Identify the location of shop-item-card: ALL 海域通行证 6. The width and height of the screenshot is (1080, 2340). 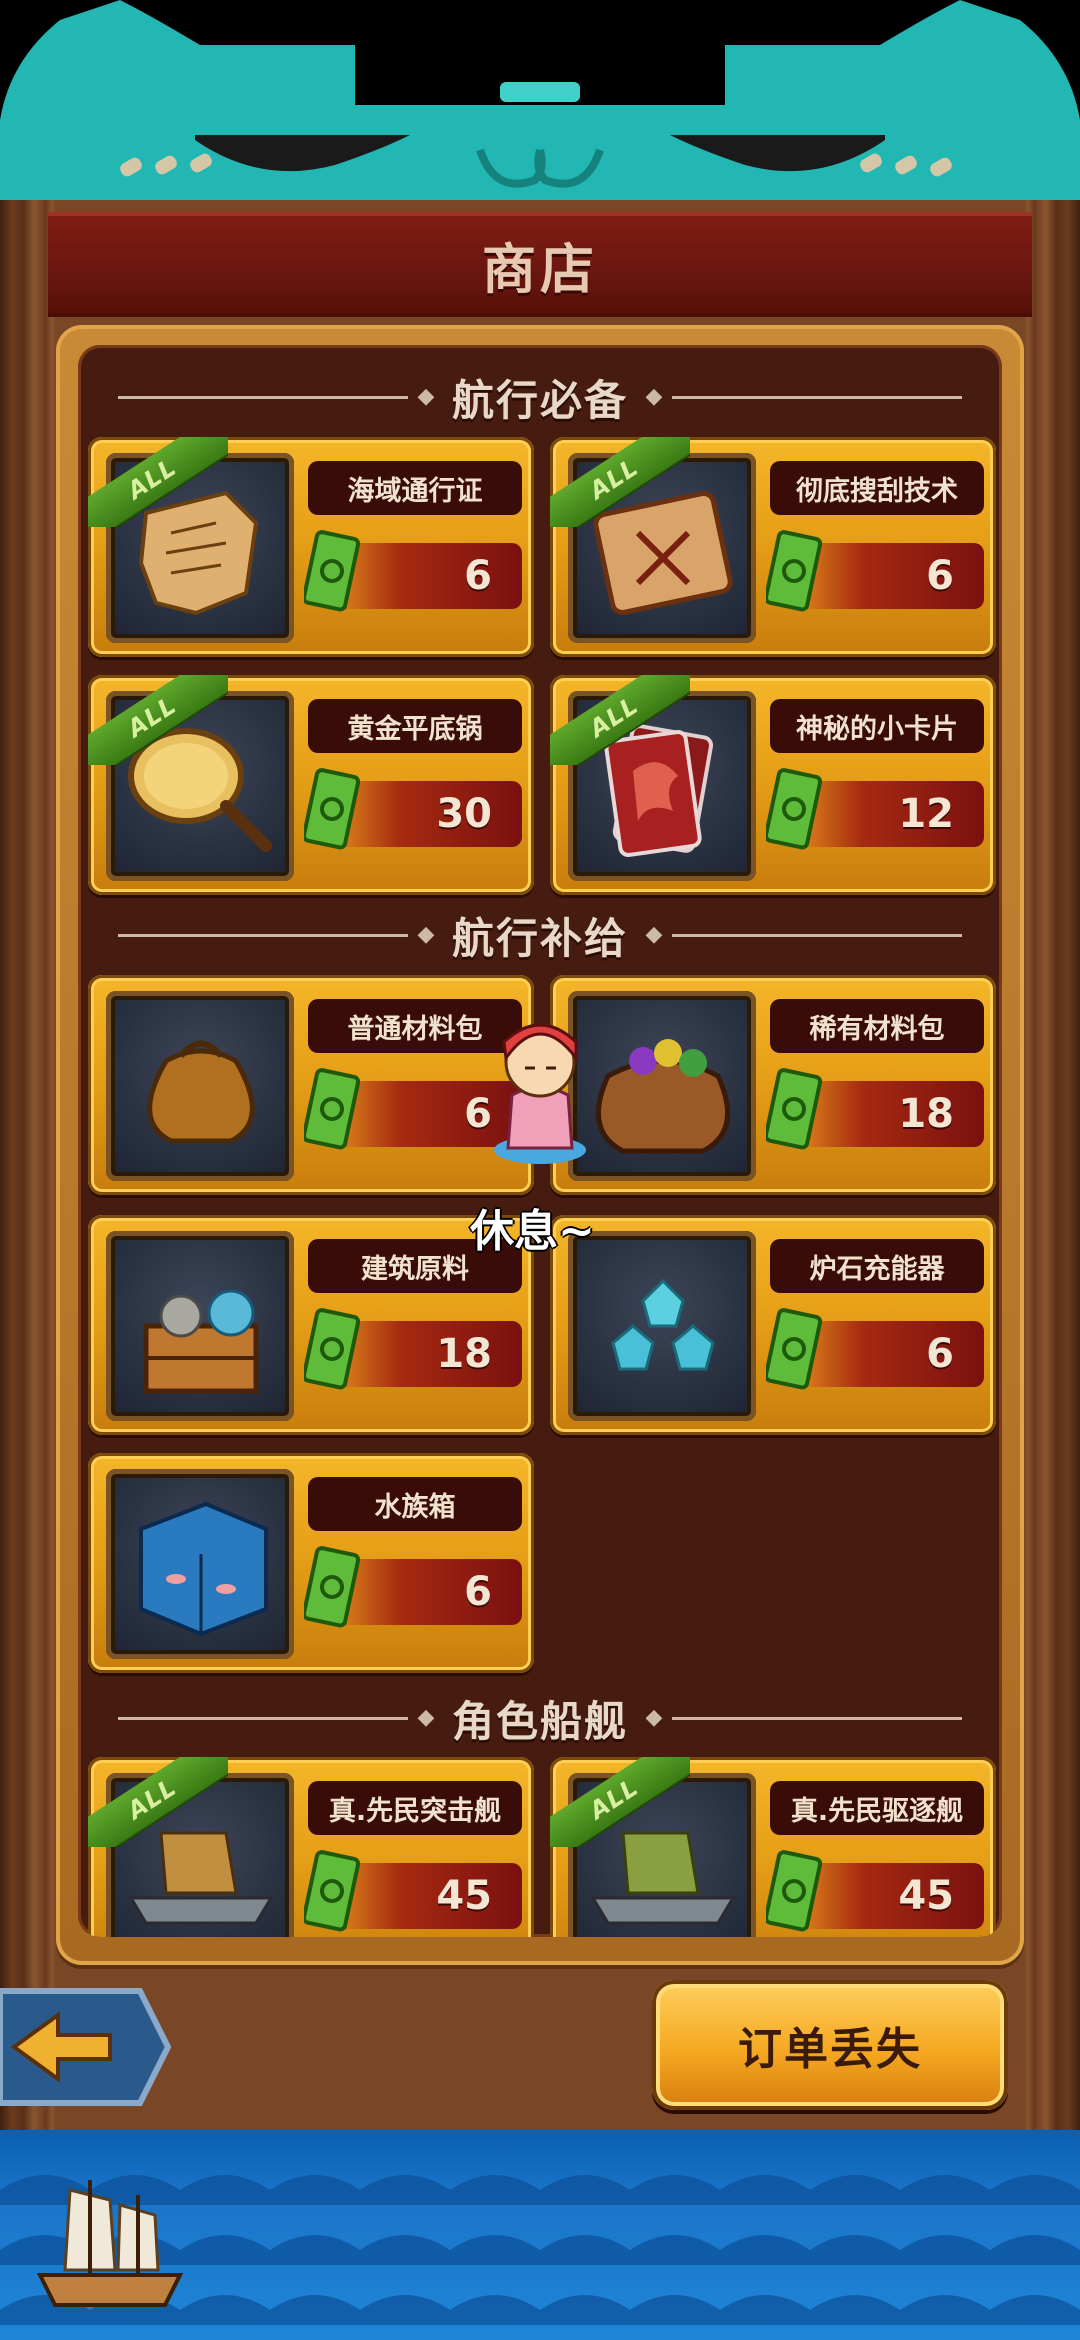
(311, 547).